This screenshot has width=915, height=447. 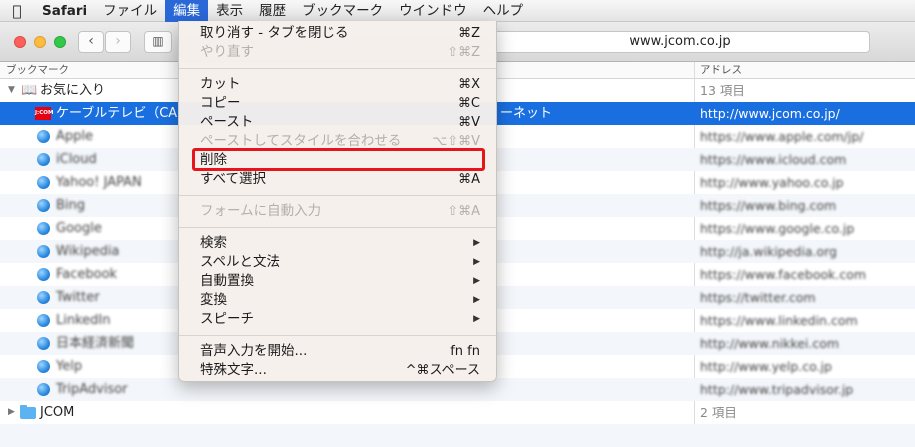 I want to click on disclosure-triangle-icon: ▶, so click(x=11, y=412).